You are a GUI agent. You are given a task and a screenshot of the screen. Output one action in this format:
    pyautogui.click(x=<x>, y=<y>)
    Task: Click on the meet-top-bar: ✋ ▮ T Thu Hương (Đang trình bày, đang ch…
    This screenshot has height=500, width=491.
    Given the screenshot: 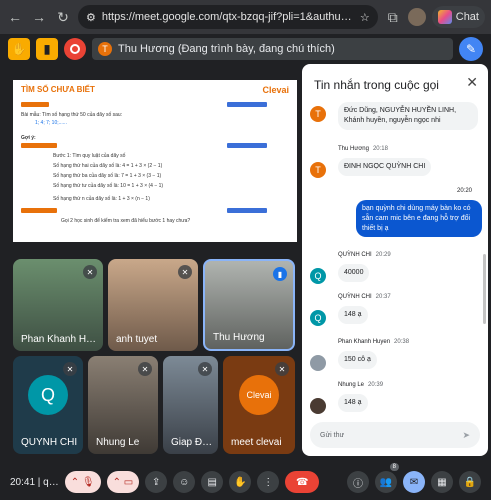 What is the action you would take?
    pyautogui.click(x=245, y=49)
    